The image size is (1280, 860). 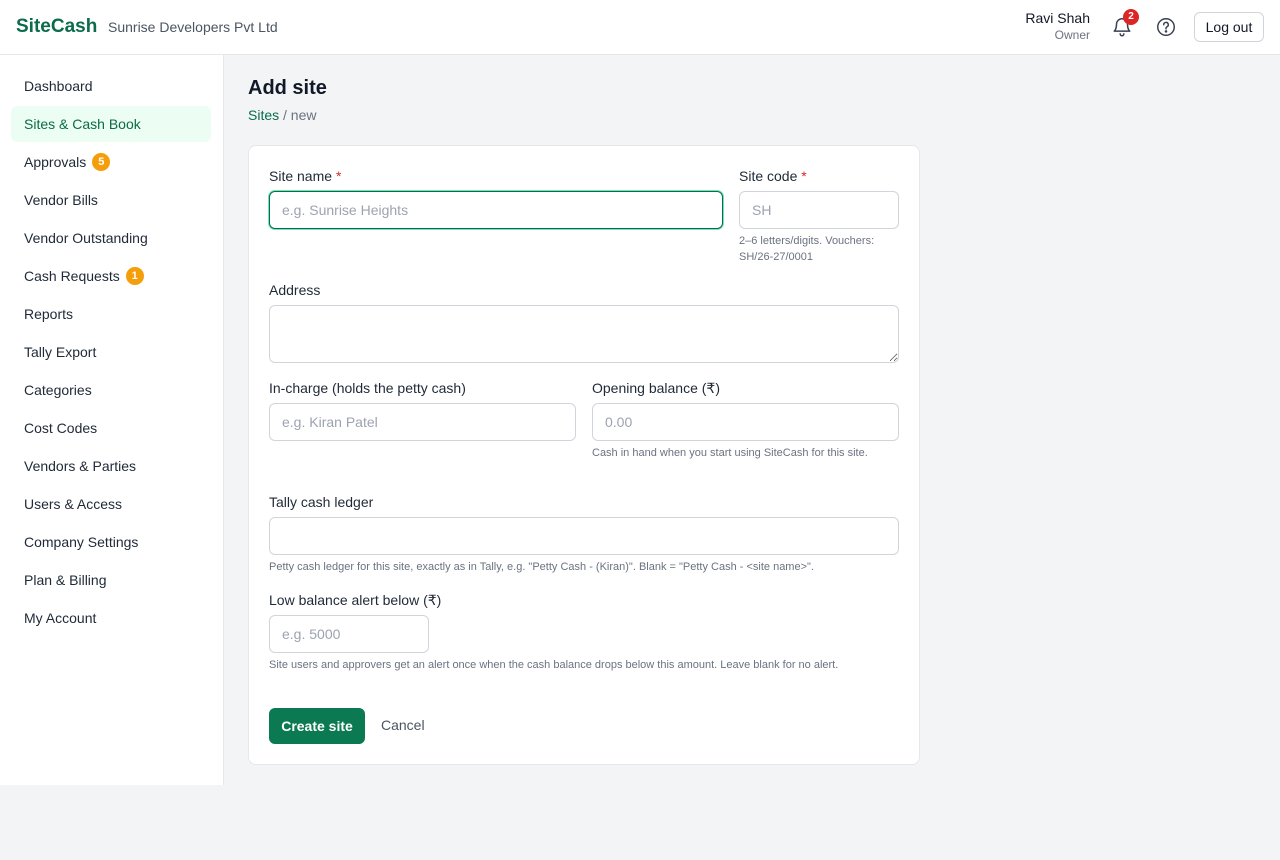 I want to click on user-role: Owner, so click(x=1072, y=35).